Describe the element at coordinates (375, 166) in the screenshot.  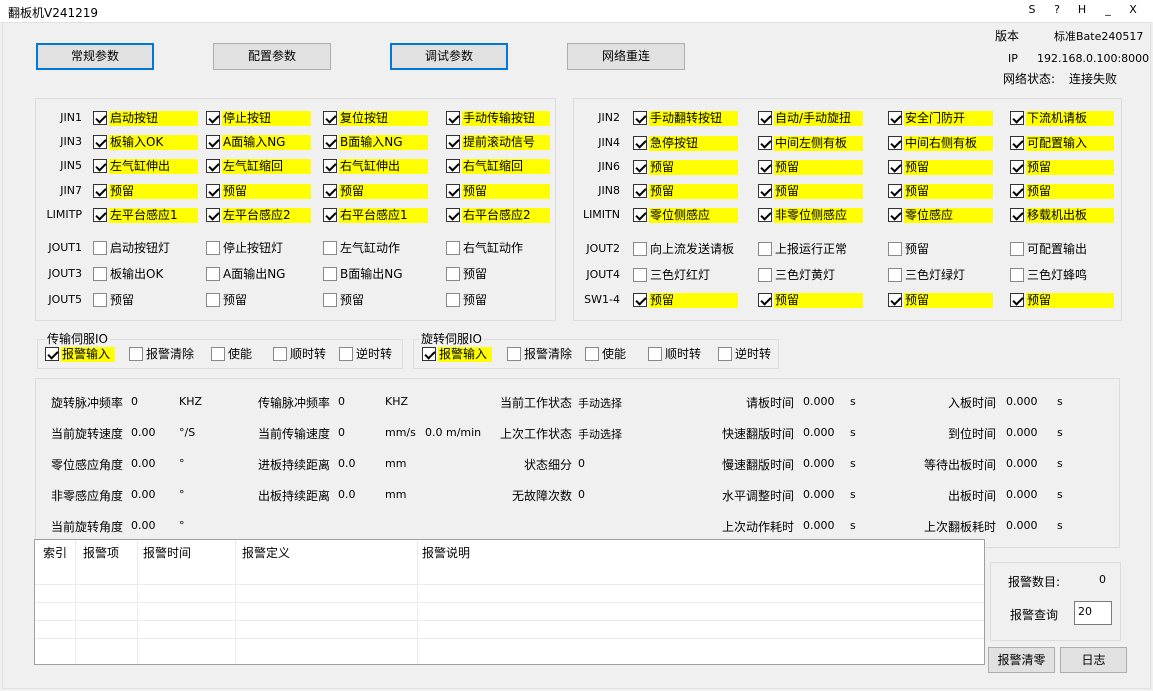
I see `io-checkbox: 右气缸伸出` at that location.